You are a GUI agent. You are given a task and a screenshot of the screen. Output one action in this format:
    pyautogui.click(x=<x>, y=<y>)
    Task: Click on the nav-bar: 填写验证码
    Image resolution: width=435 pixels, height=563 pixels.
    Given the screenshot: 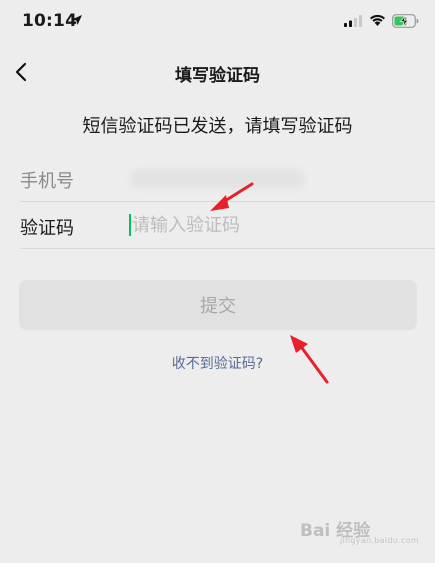 What is the action you would take?
    pyautogui.click(x=217, y=72)
    